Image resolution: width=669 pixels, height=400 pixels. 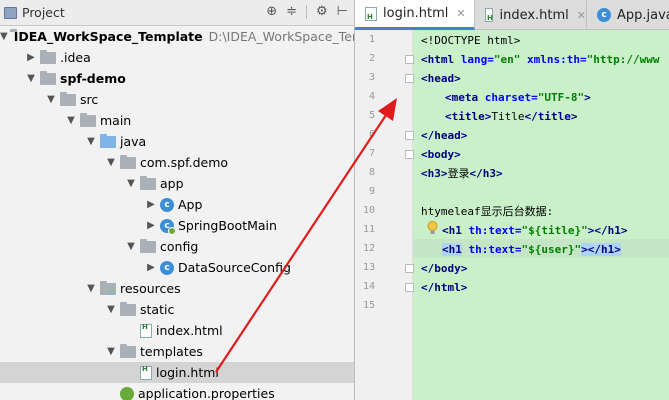 I want to click on project-path: D:\IDEA_WorkSpace_Tem, so click(x=281, y=36).